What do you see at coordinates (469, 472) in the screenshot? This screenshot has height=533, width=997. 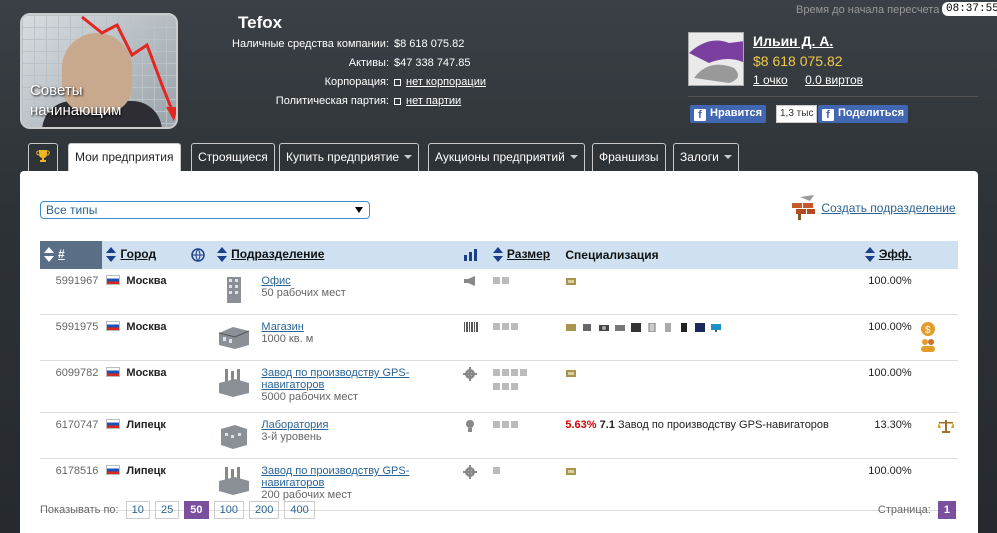 I see `gear-icon` at bounding box center [469, 472].